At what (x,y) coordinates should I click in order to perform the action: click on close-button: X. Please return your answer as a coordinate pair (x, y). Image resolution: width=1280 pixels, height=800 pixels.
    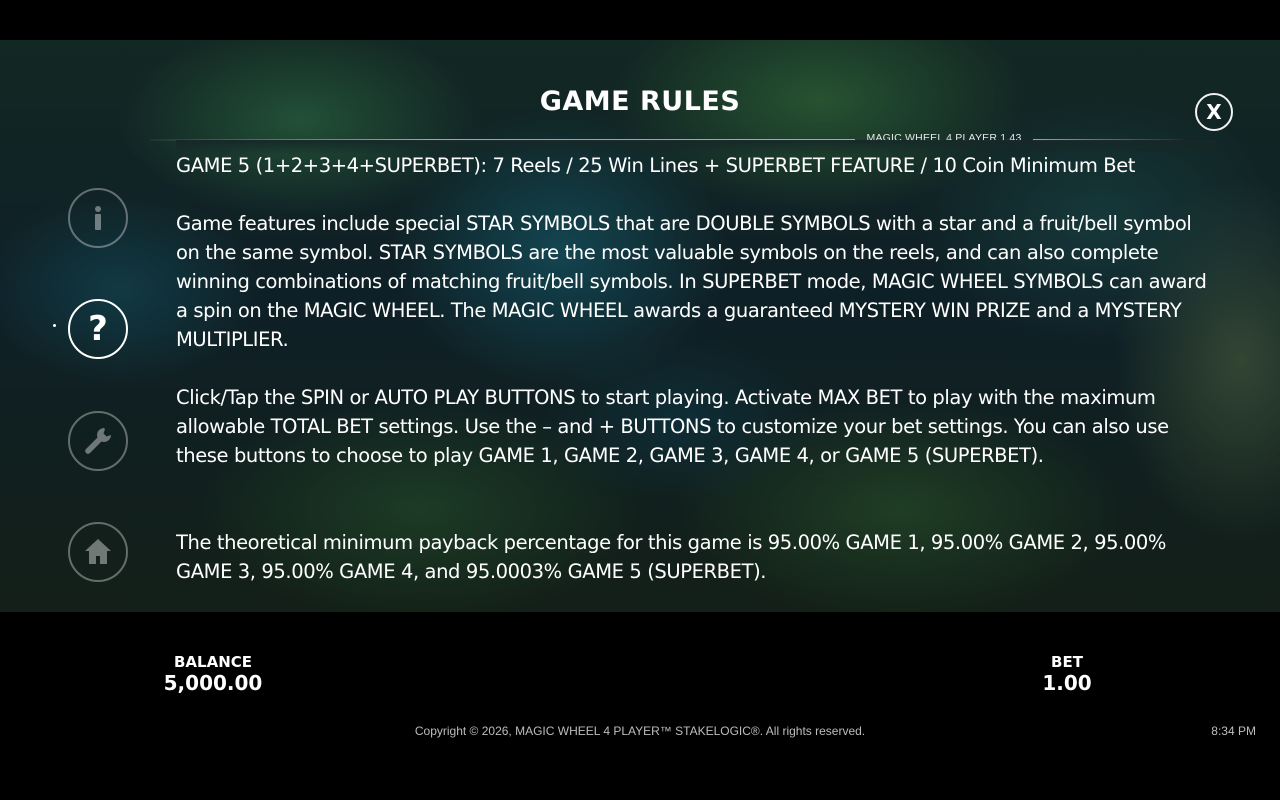
    Looking at the image, I should click on (1214, 112).